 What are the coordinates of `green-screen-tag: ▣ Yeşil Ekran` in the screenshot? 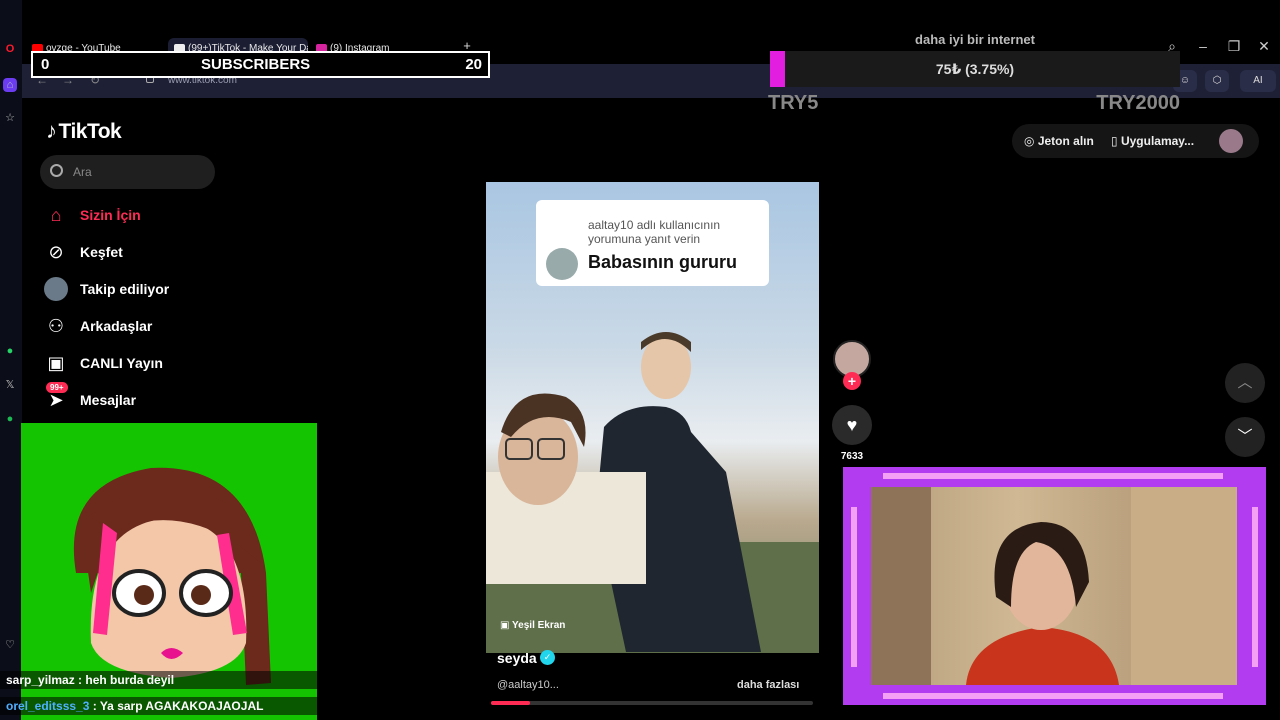 It's located at (532, 625).